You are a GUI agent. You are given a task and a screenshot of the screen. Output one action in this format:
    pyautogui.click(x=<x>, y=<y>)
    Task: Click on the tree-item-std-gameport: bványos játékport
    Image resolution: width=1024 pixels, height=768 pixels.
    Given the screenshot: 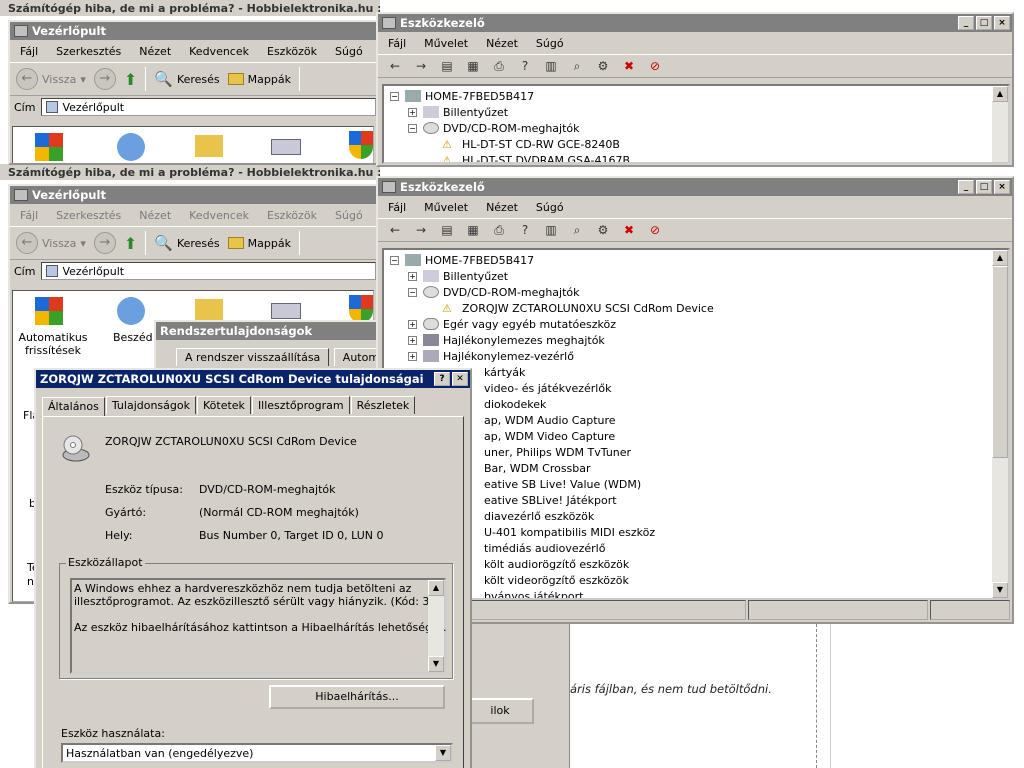 What is the action you would take?
    pyautogui.click(x=699, y=593)
    